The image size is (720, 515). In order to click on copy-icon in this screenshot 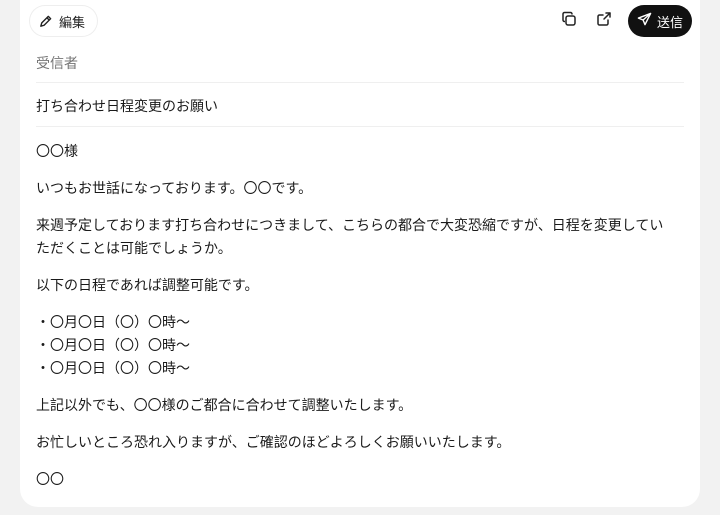, I will do `click(569, 21)`.